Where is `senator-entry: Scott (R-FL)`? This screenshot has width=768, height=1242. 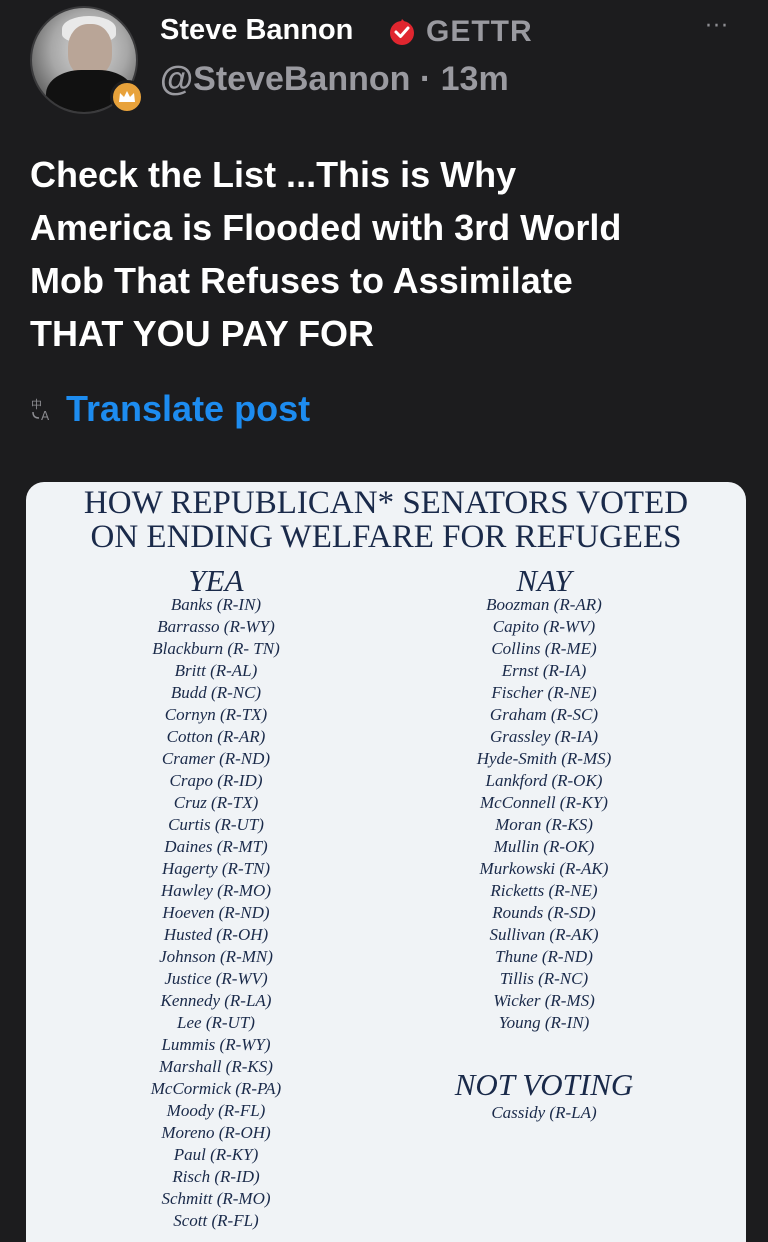 senator-entry: Scott (R-FL) is located at coordinates (216, 1220).